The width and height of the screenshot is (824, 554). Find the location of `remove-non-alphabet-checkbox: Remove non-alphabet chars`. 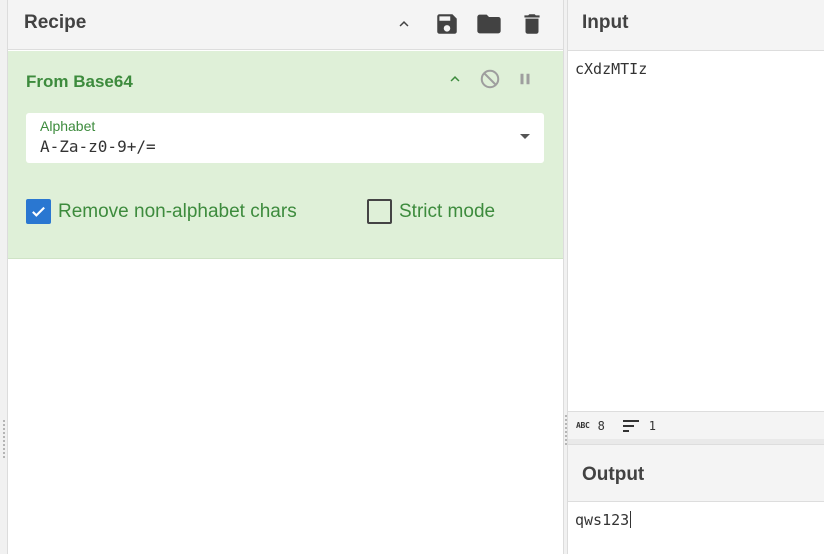

remove-non-alphabet-checkbox: Remove non-alphabet chars is located at coordinates (161, 211).